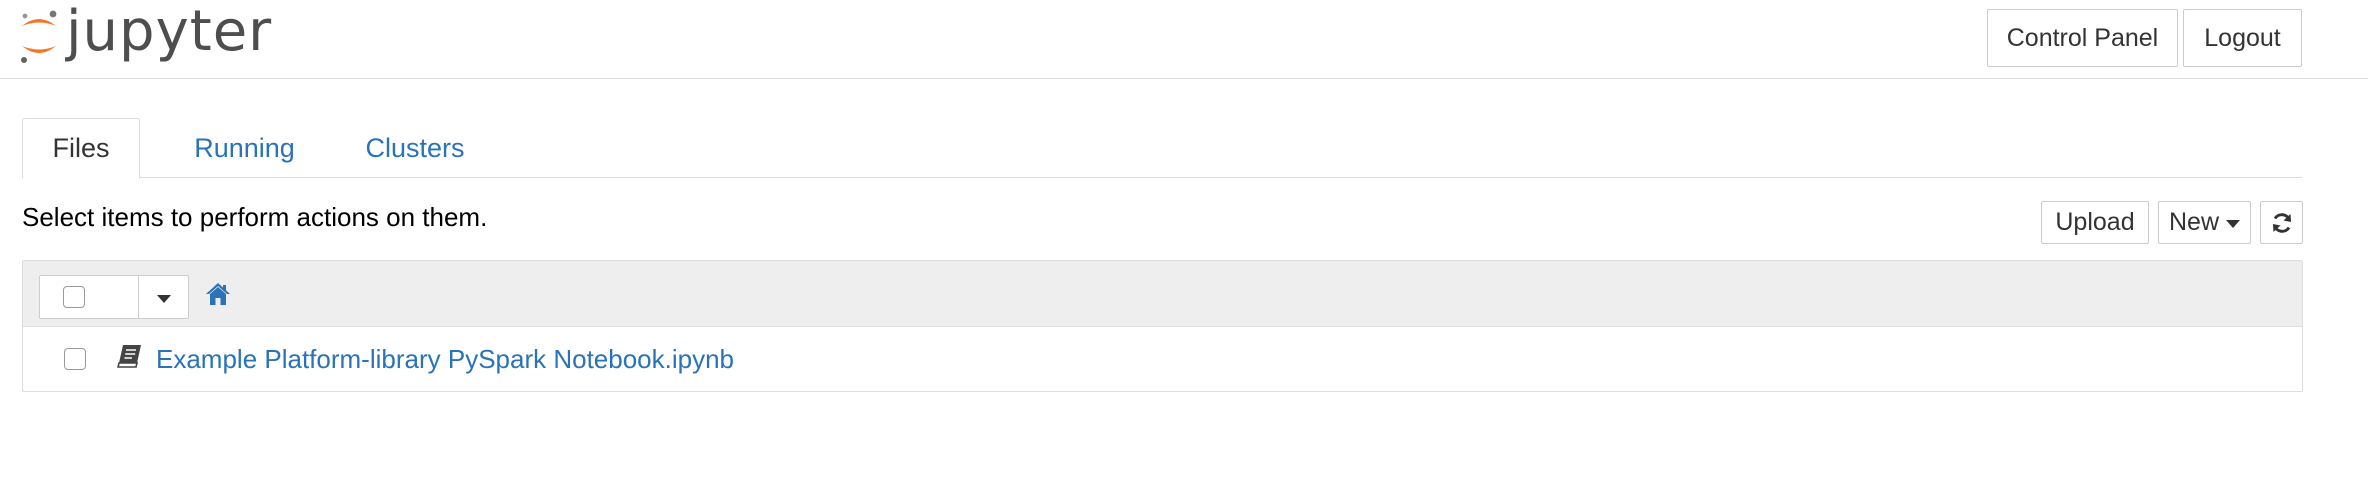 Image resolution: width=2368 pixels, height=478 pixels. I want to click on select-all-group, so click(114, 297).